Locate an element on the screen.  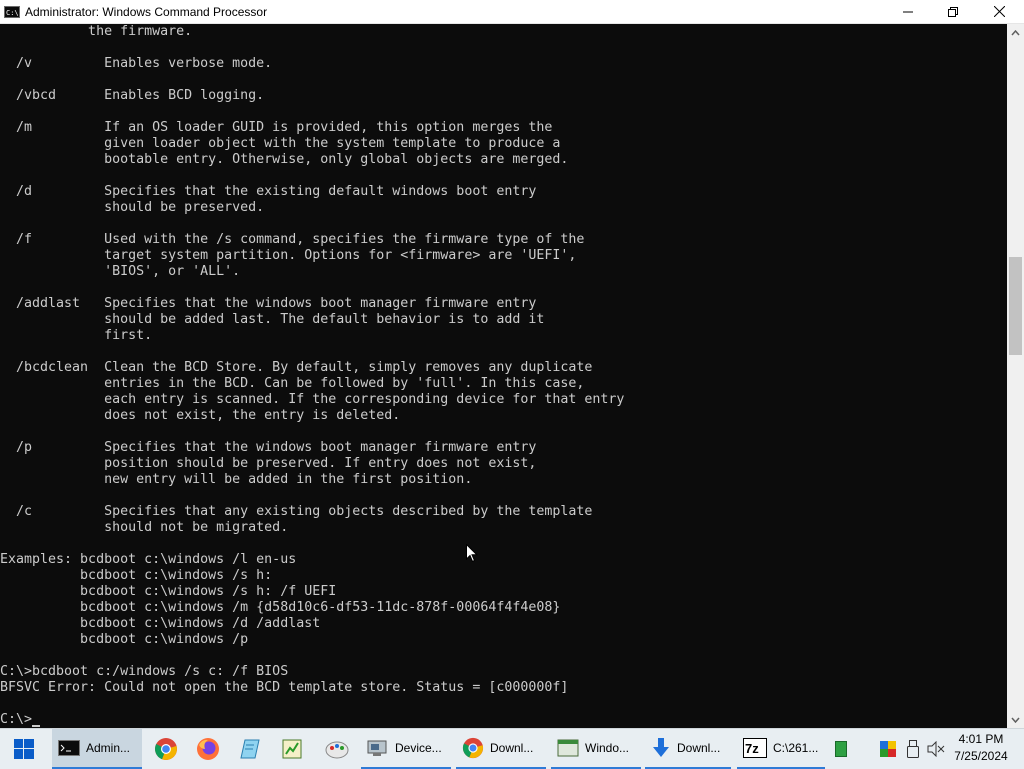
window-title: Administrator: Windows Command Processor is located at coordinates (146, 11).